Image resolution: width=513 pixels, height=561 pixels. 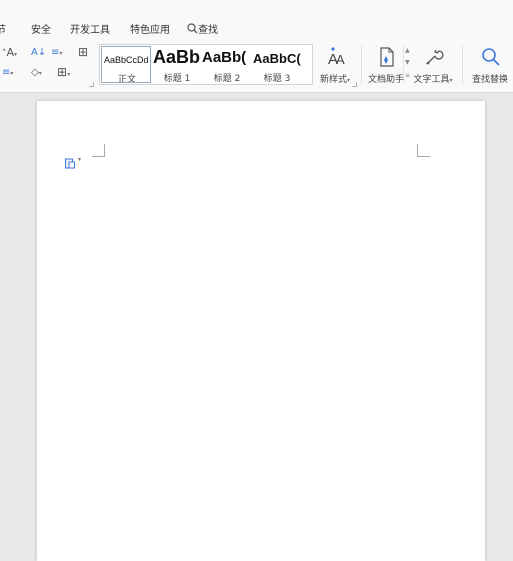 I want to click on chevron-down-icon: ▾, so click(x=80, y=159).